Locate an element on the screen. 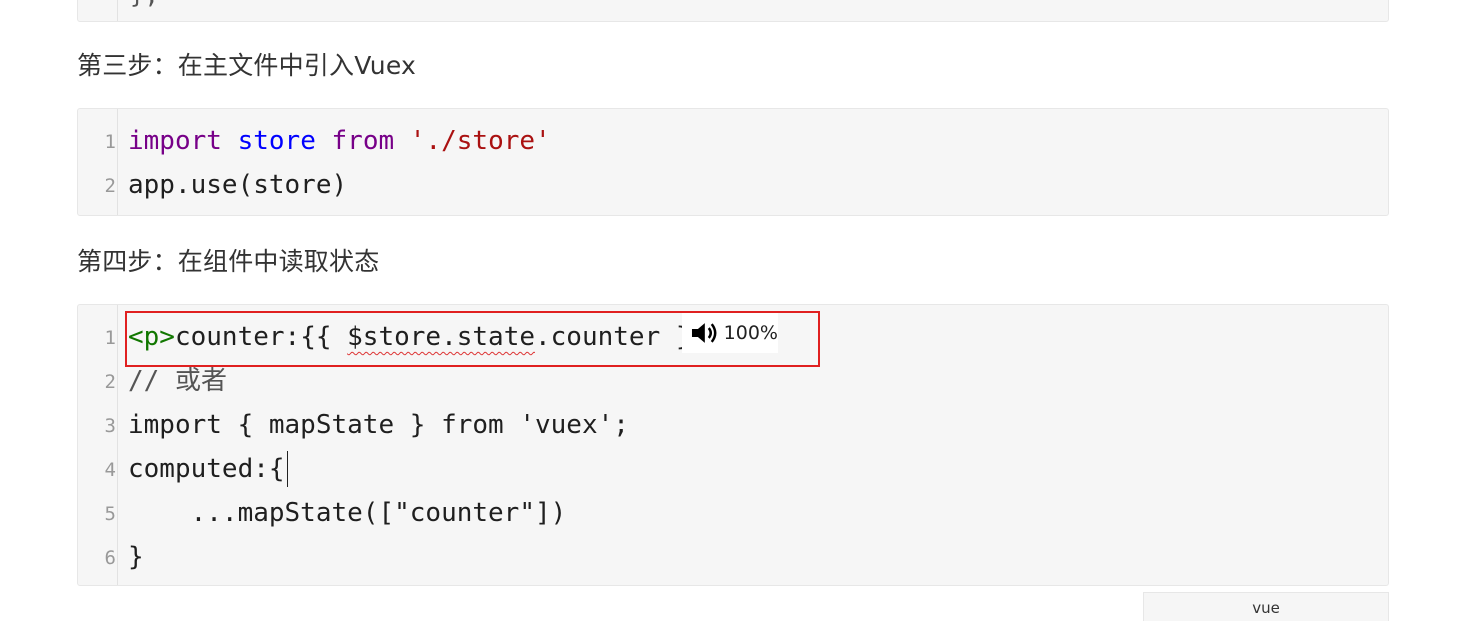  code-line-text: } is located at coordinates (136, 557).